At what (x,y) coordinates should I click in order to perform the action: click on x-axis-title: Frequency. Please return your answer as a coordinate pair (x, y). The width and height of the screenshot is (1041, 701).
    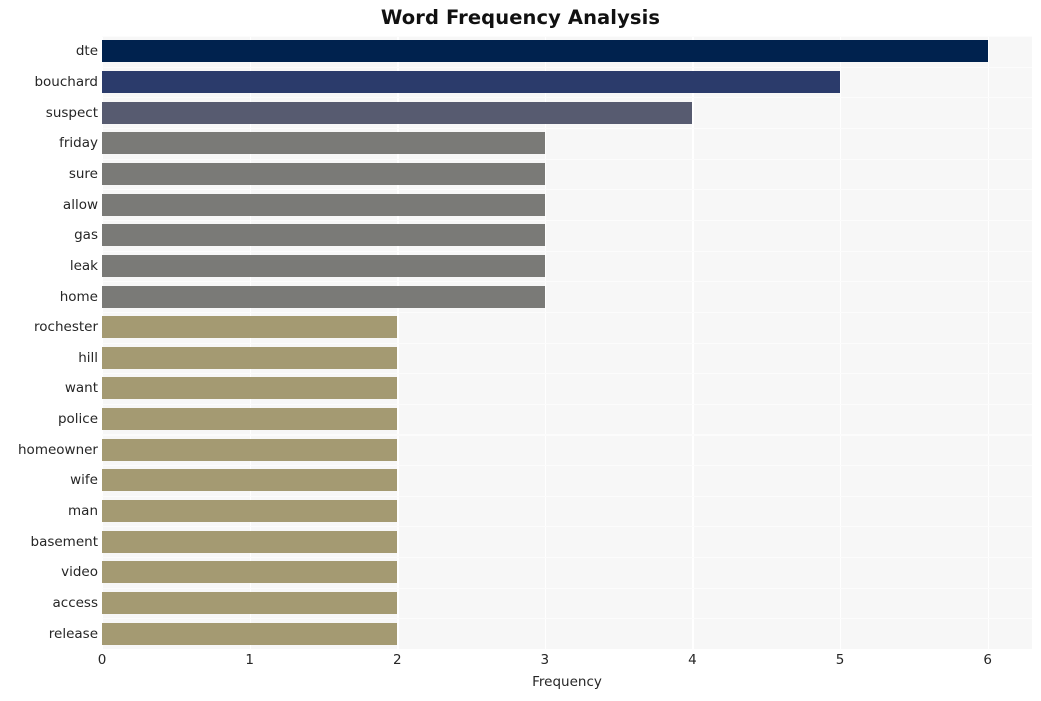
    Looking at the image, I should click on (567, 682).